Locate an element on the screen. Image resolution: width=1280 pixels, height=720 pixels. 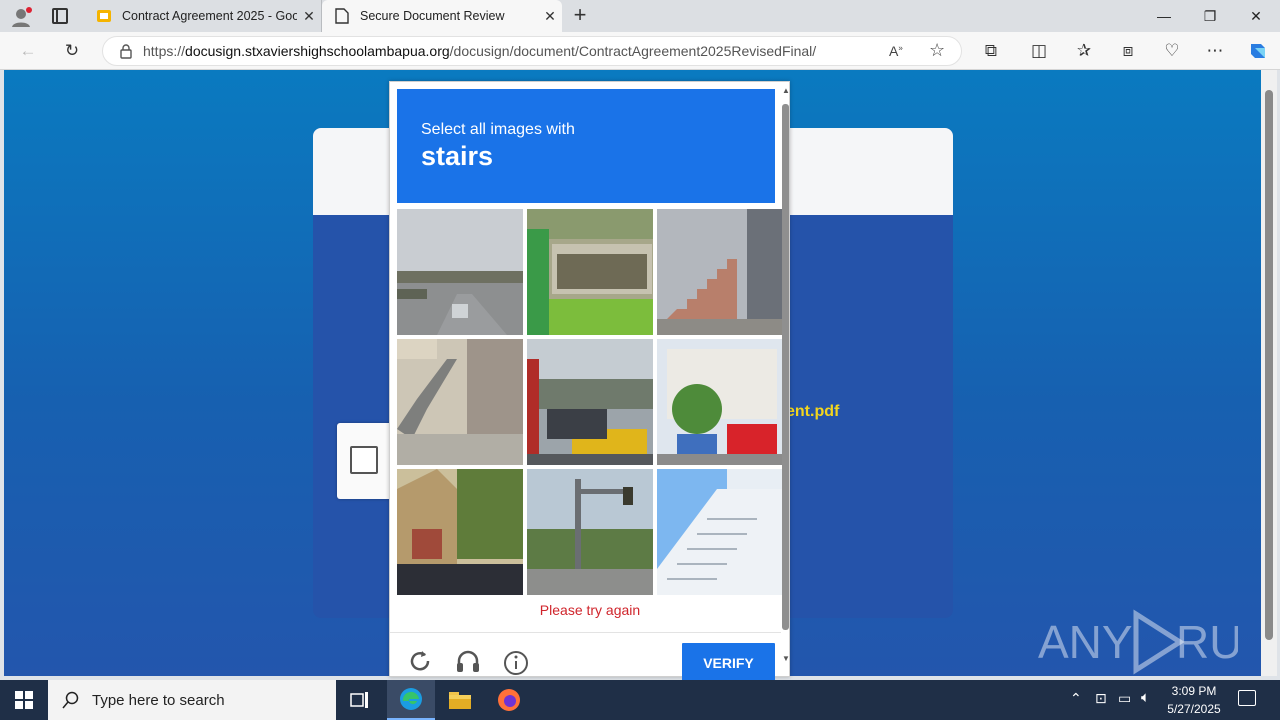
read-aloud-icon: A» is located at coordinates (896, 51).